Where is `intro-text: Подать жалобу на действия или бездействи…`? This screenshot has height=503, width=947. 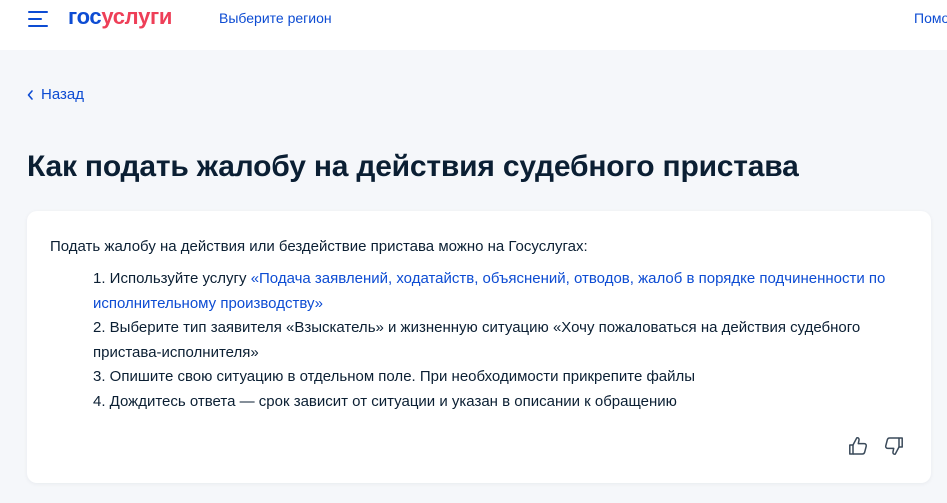 intro-text: Подать жалобу на действия или бездействи… is located at coordinates (319, 246).